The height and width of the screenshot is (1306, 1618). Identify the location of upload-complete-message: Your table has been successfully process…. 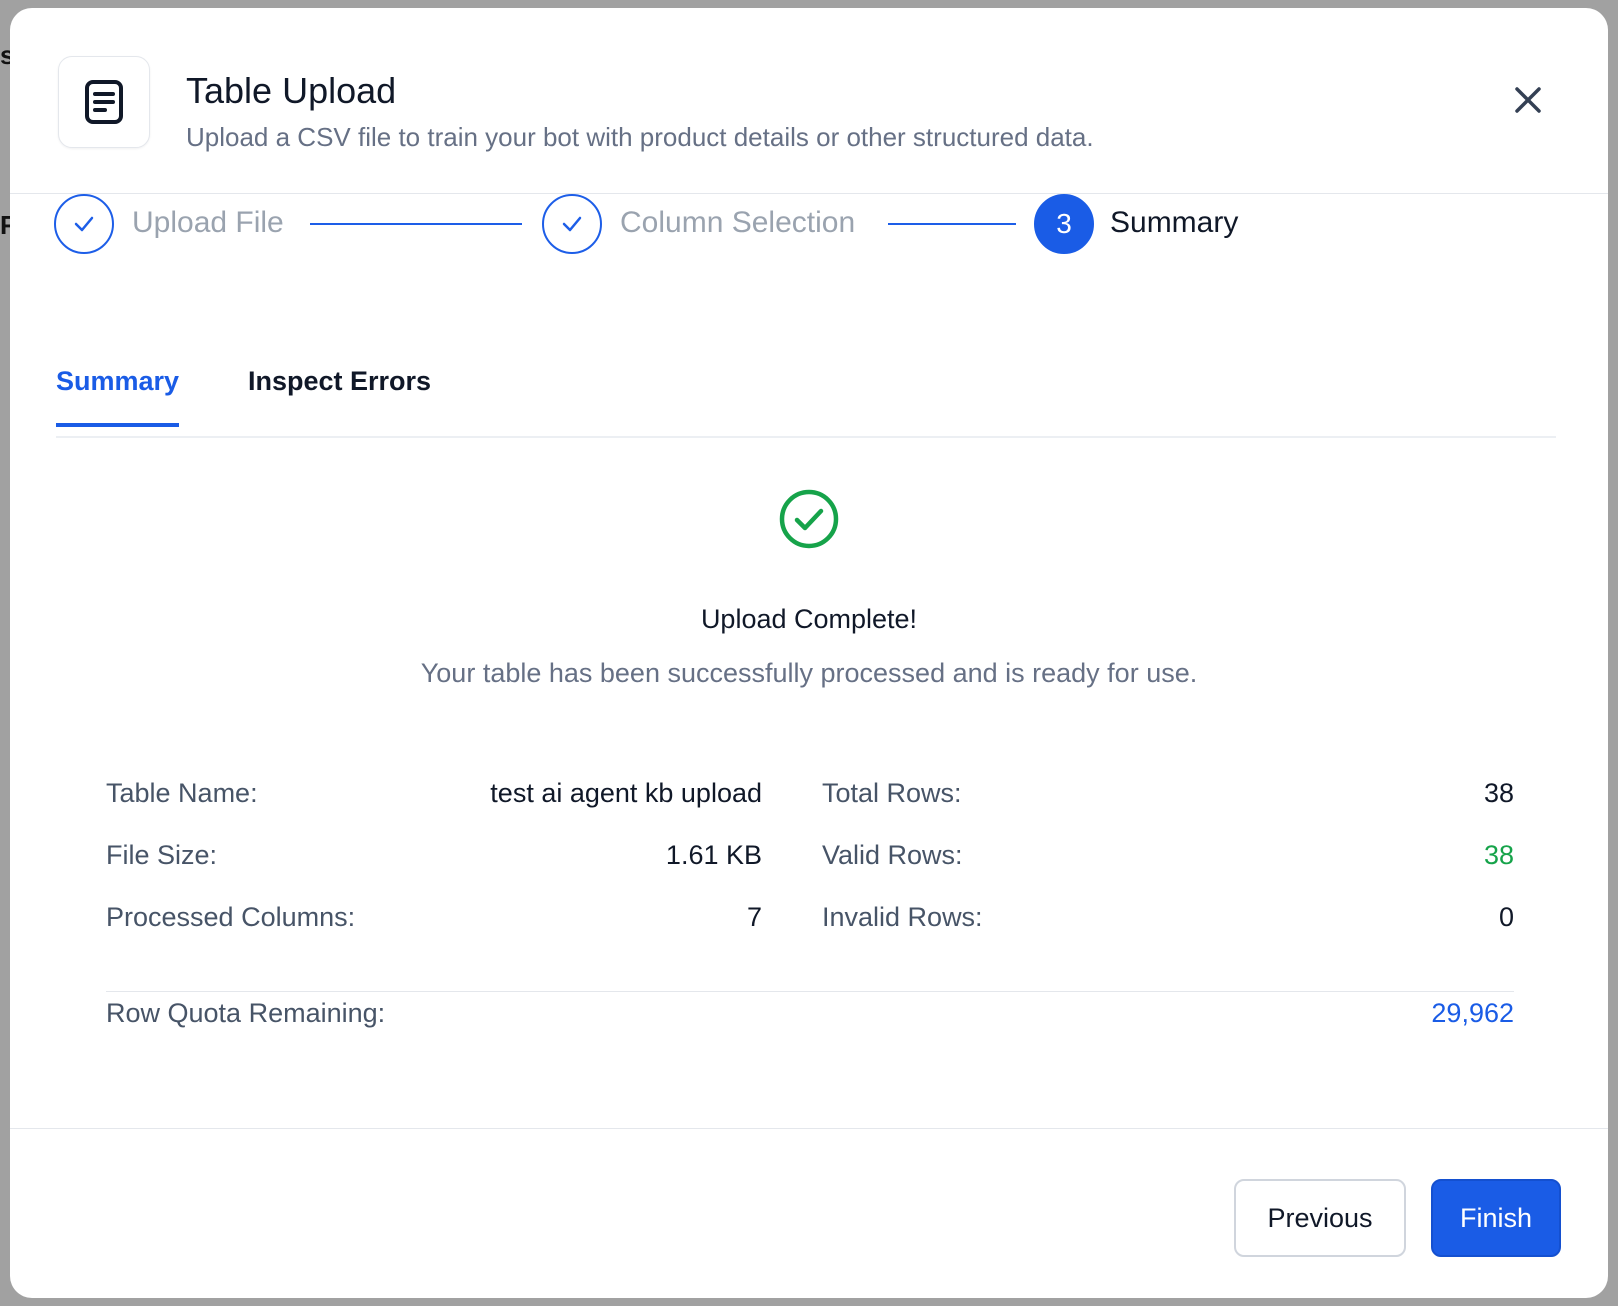
(809, 673).